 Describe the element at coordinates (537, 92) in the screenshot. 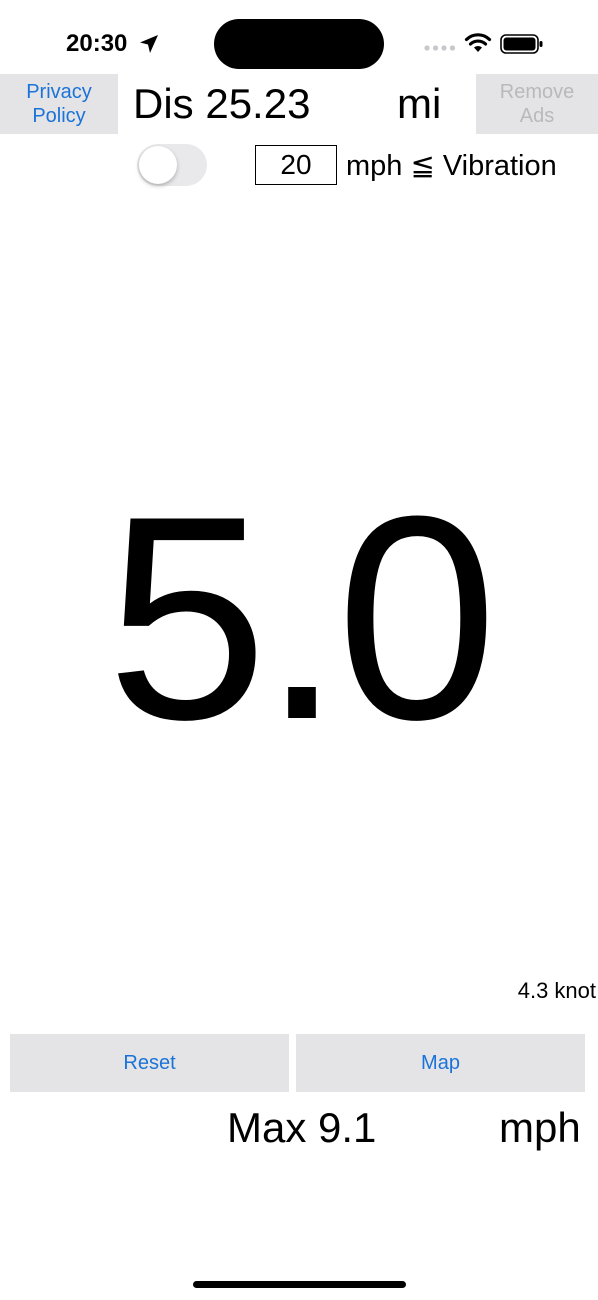

I see `remove-ads-label-line1: Remove` at that location.